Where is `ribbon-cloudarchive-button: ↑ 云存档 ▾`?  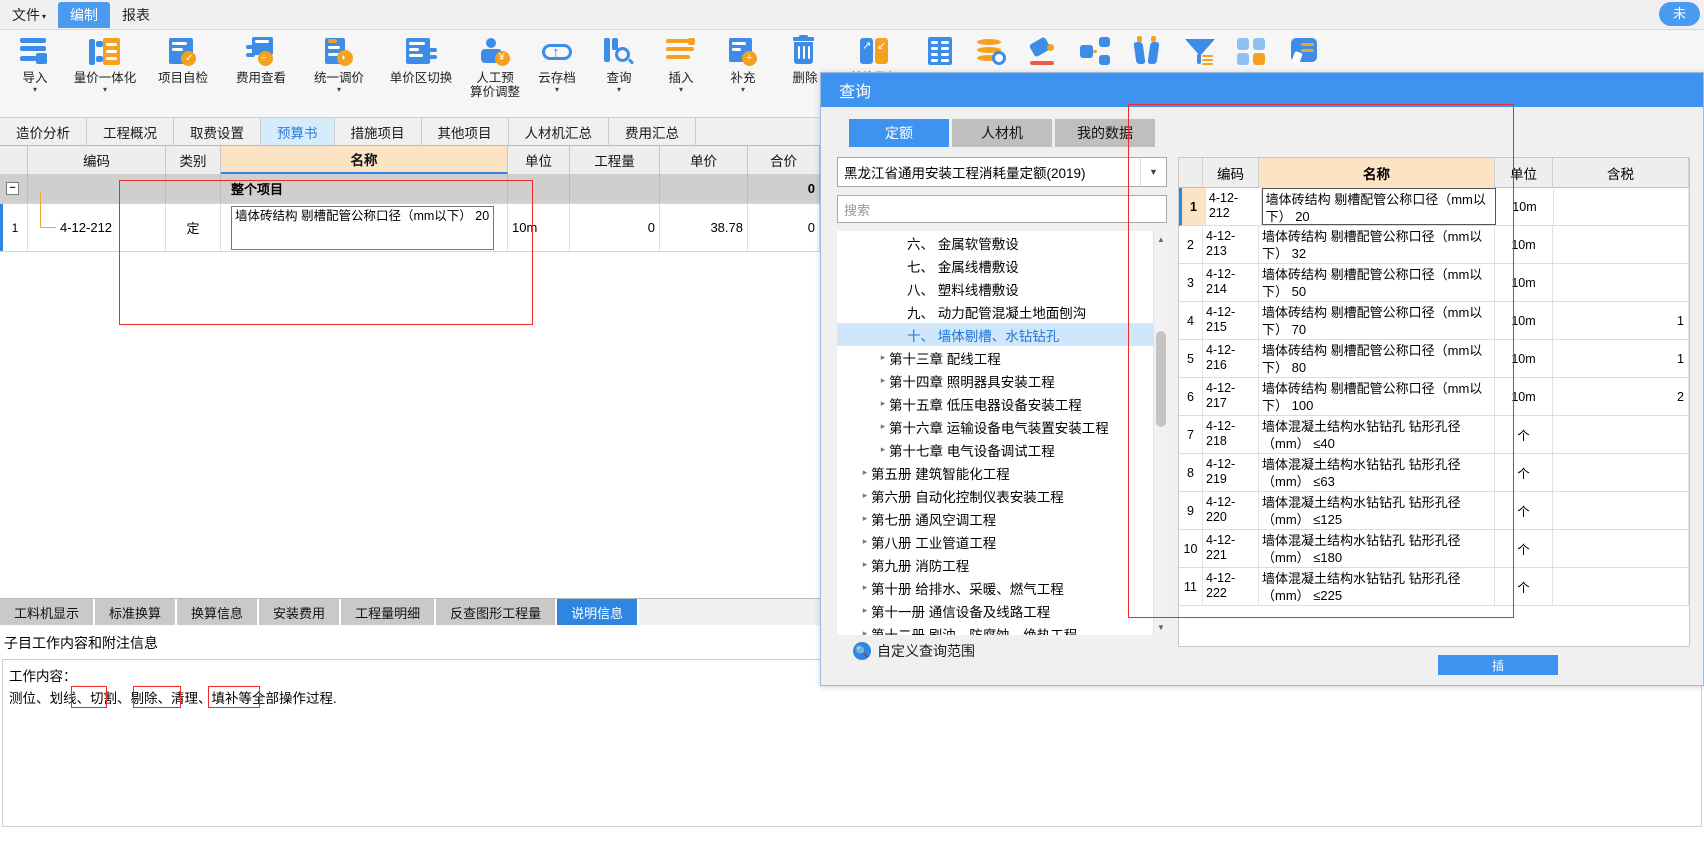
ribbon-cloudarchive-button: ↑ 云存档 ▾ is located at coordinates (557, 72).